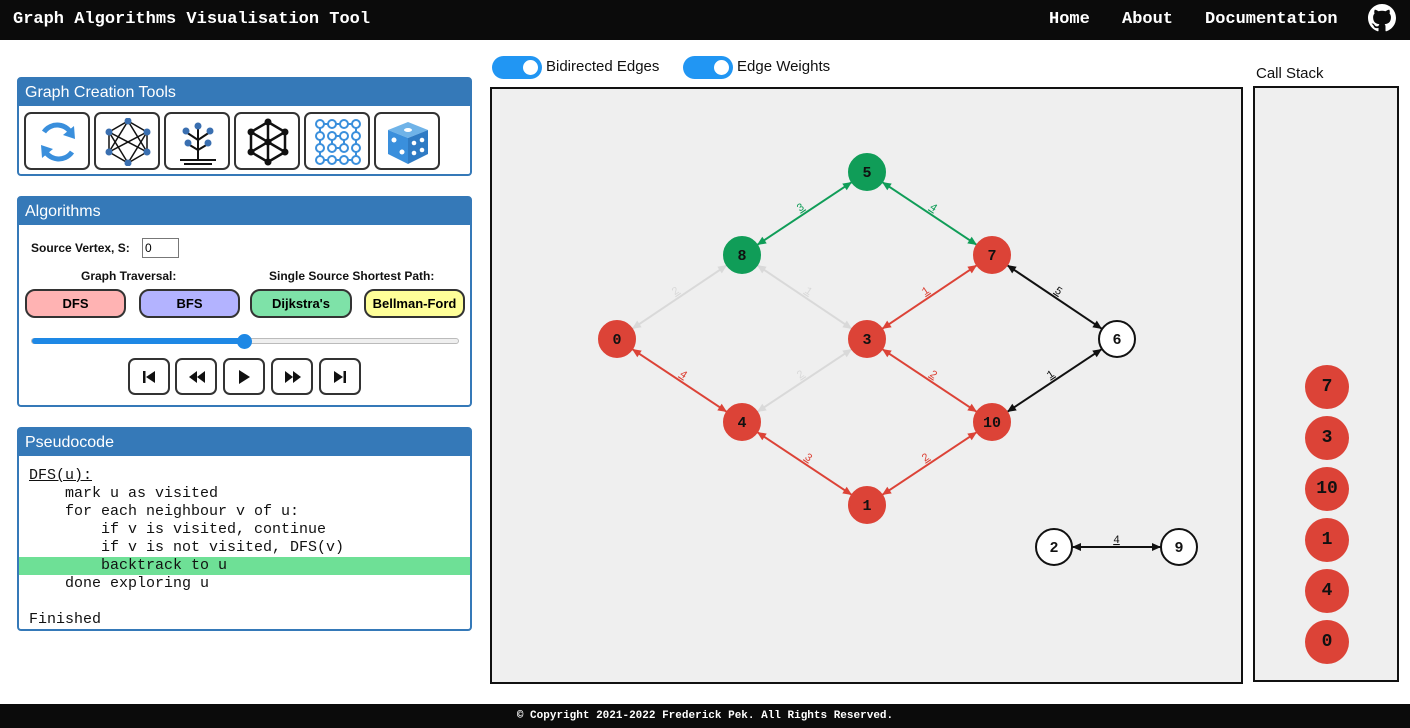 The image size is (1410, 728). What do you see at coordinates (80, 248) in the screenshot?
I see `source-vertex-label: Source Vertex, S:` at bounding box center [80, 248].